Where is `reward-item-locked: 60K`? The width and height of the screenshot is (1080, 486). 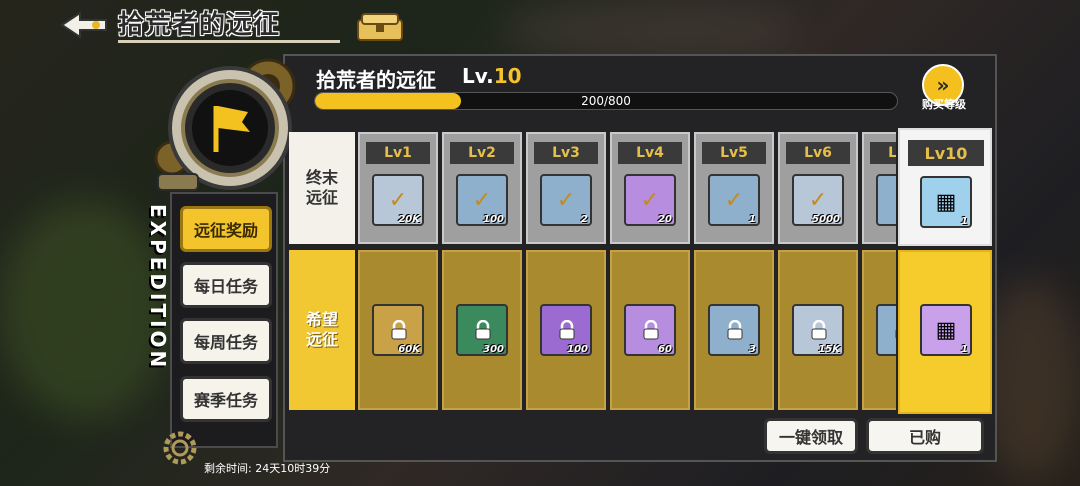 reward-item-locked: 60K is located at coordinates (398, 330).